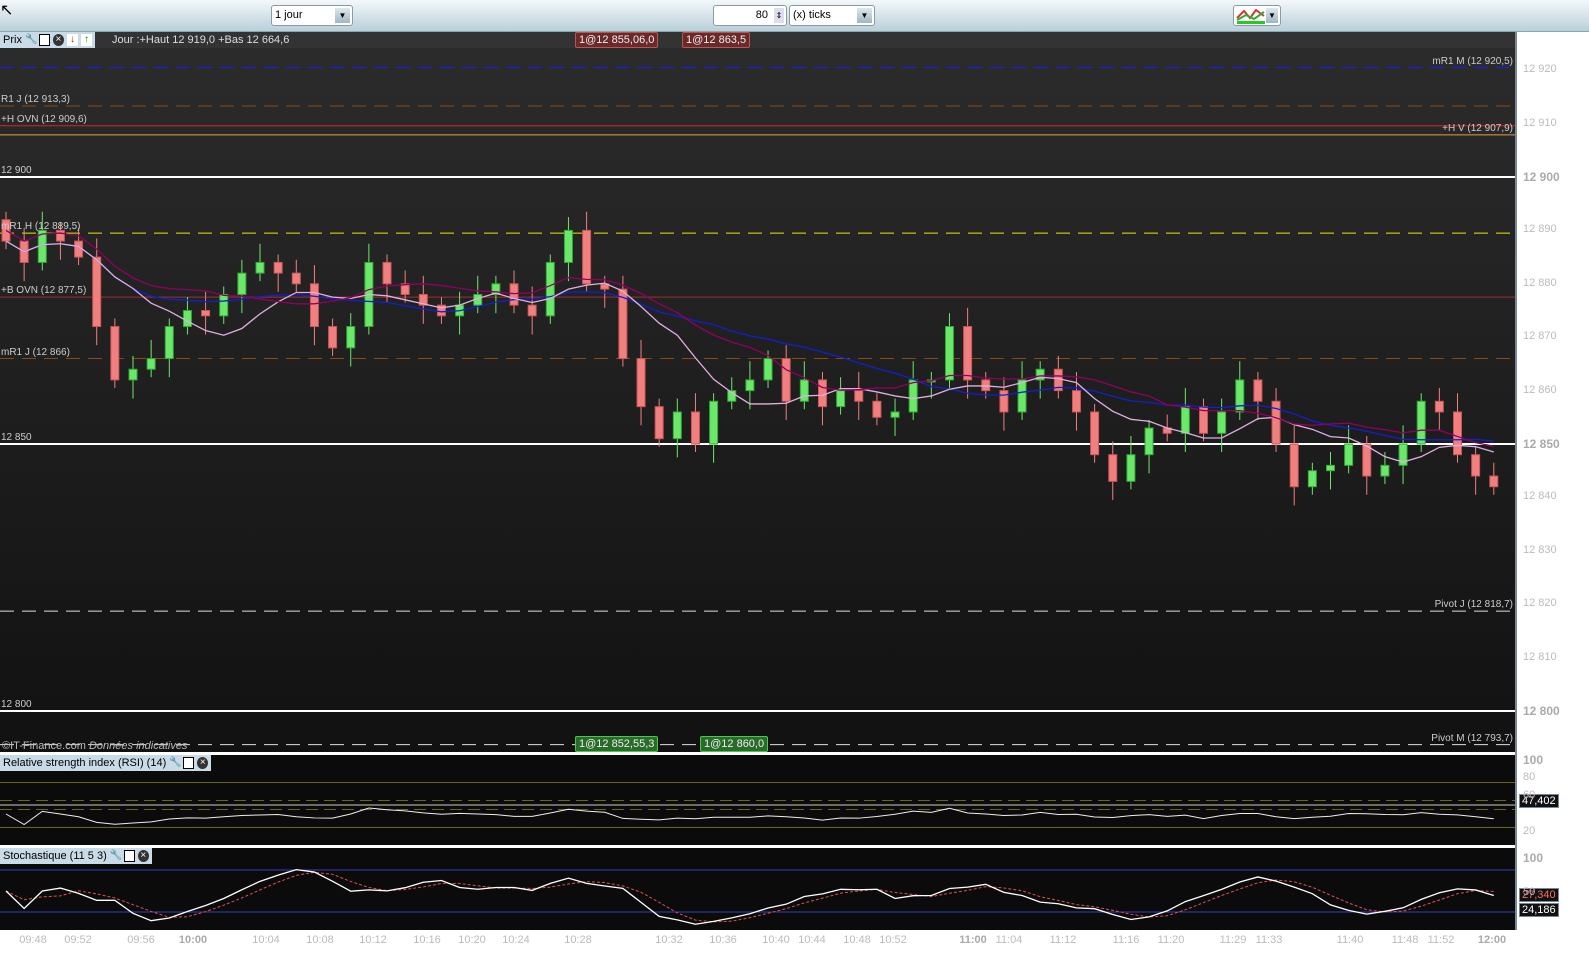 The height and width of the screenshot is (954, 1589). What do you see at coordinates (1269, 940) in the screenshot?
I see `time-tick-label: 11:33` at bounding box center [1269, 940].